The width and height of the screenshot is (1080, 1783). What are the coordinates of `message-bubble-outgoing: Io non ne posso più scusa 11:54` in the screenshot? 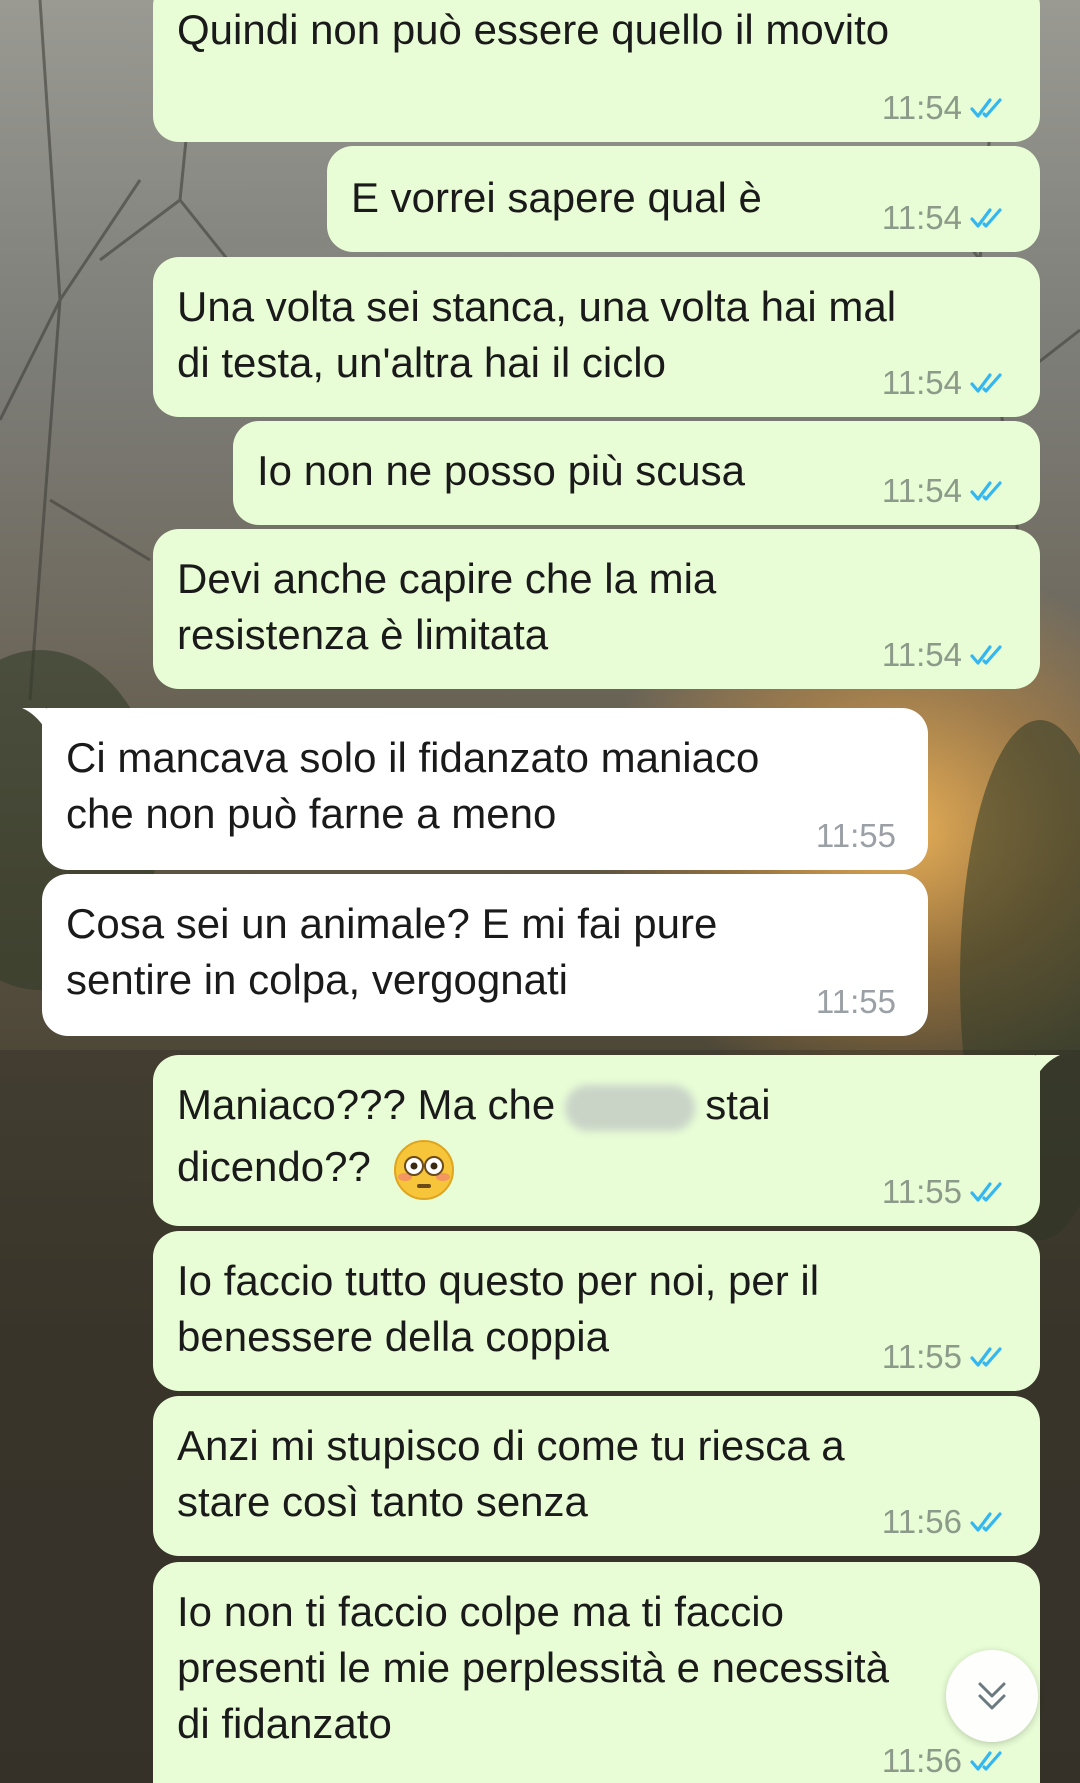 It's located at (636, 473).